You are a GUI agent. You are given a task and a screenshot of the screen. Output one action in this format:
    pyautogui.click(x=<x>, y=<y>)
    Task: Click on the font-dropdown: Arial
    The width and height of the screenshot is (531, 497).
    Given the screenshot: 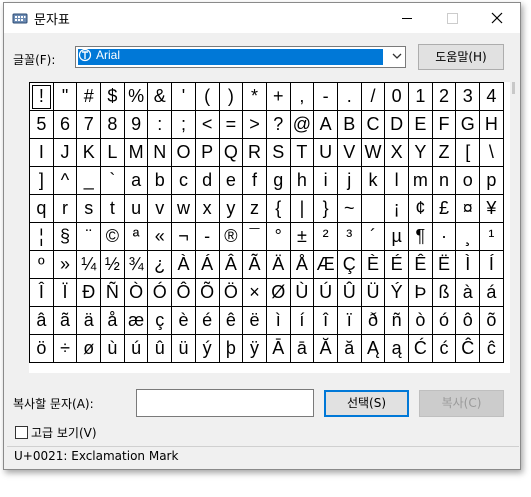 What is the action you would take?
    pyautogui.click(x=240, y=57)
    